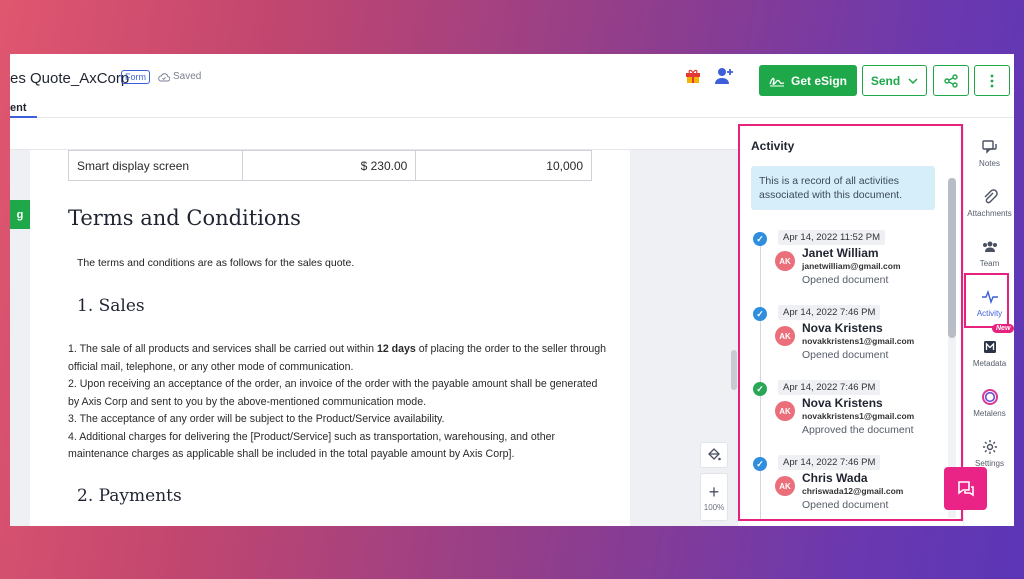 Image resolution: width=1024 pixels, height=579 pixels. What do you see at coordinates (989, 213) in the screenshot?
I see `sidebar-item-label: Attachments` at bounding box center [989, 213].